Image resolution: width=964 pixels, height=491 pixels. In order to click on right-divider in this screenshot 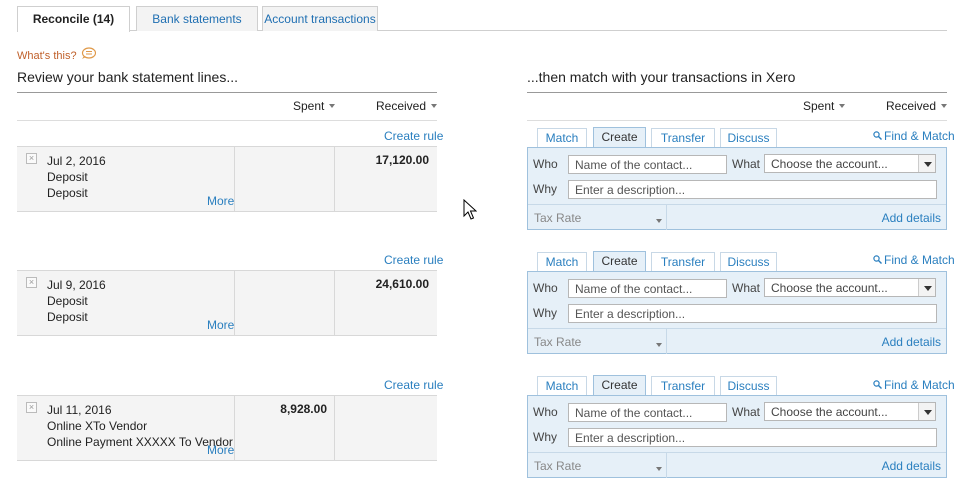, I will do `click(737, 120)`.